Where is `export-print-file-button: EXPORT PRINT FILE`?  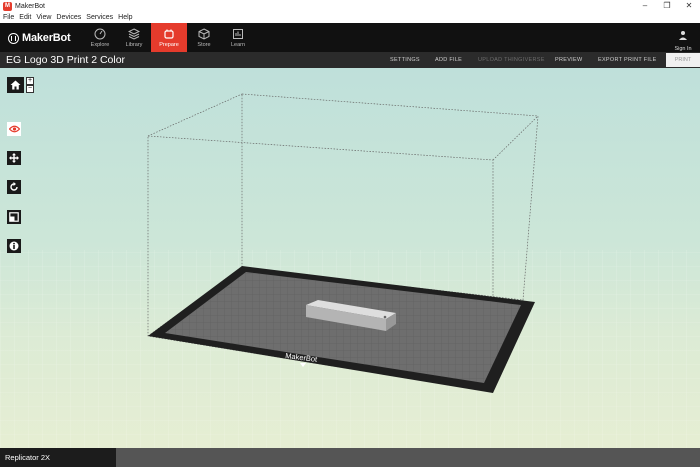 export-print-file-button: EXPORT PRINT FILE is located at coordinates (627, 60).